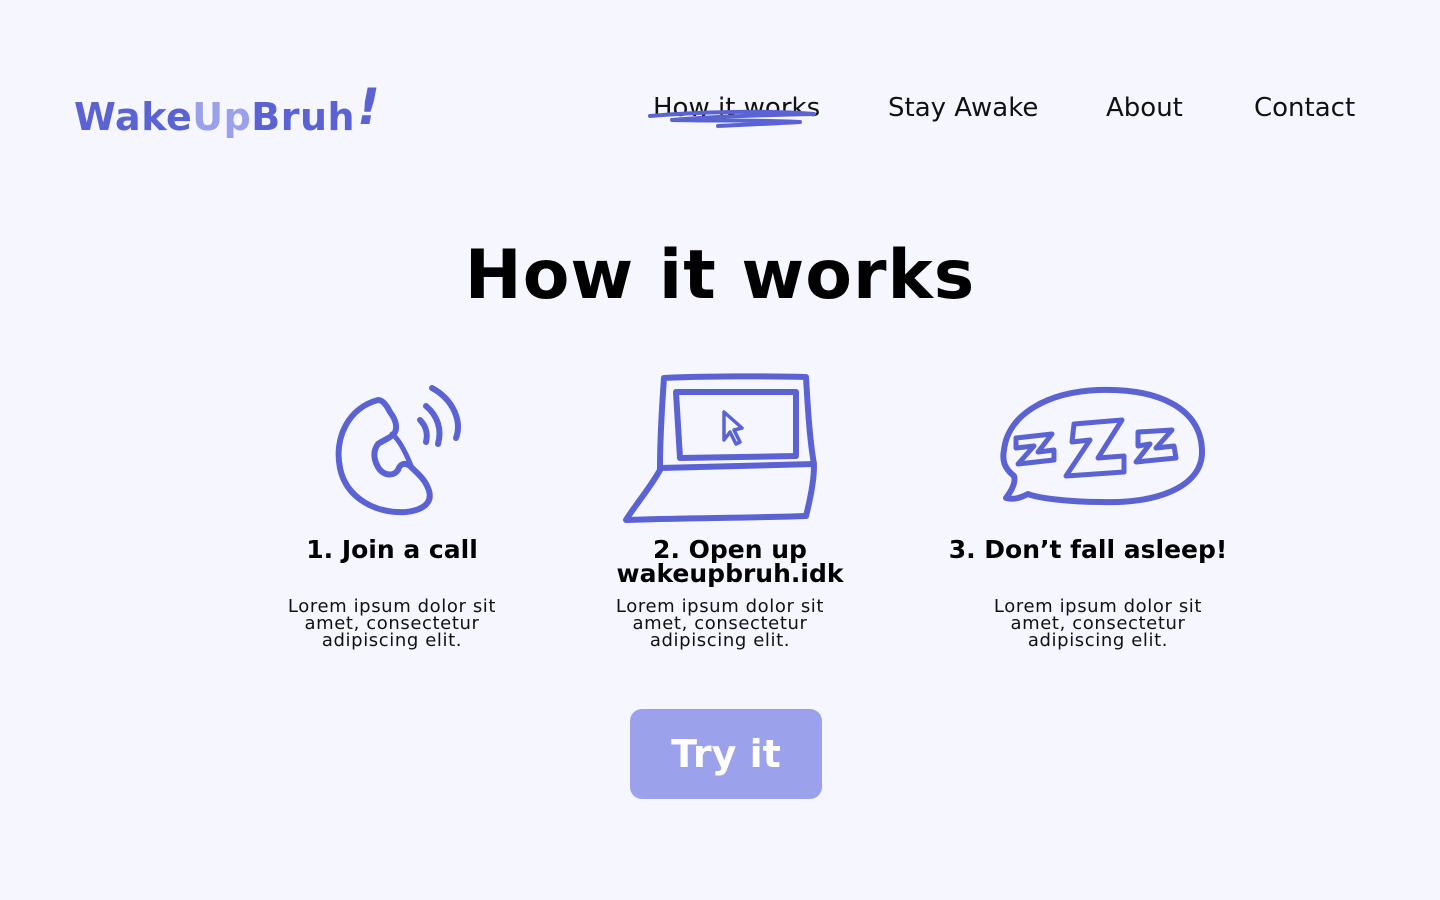 The image size is (1440, 900). Describe the element at coordinates (392, 549) in the screenshot. I see `step-1-title: 1. Join a call` at that location.